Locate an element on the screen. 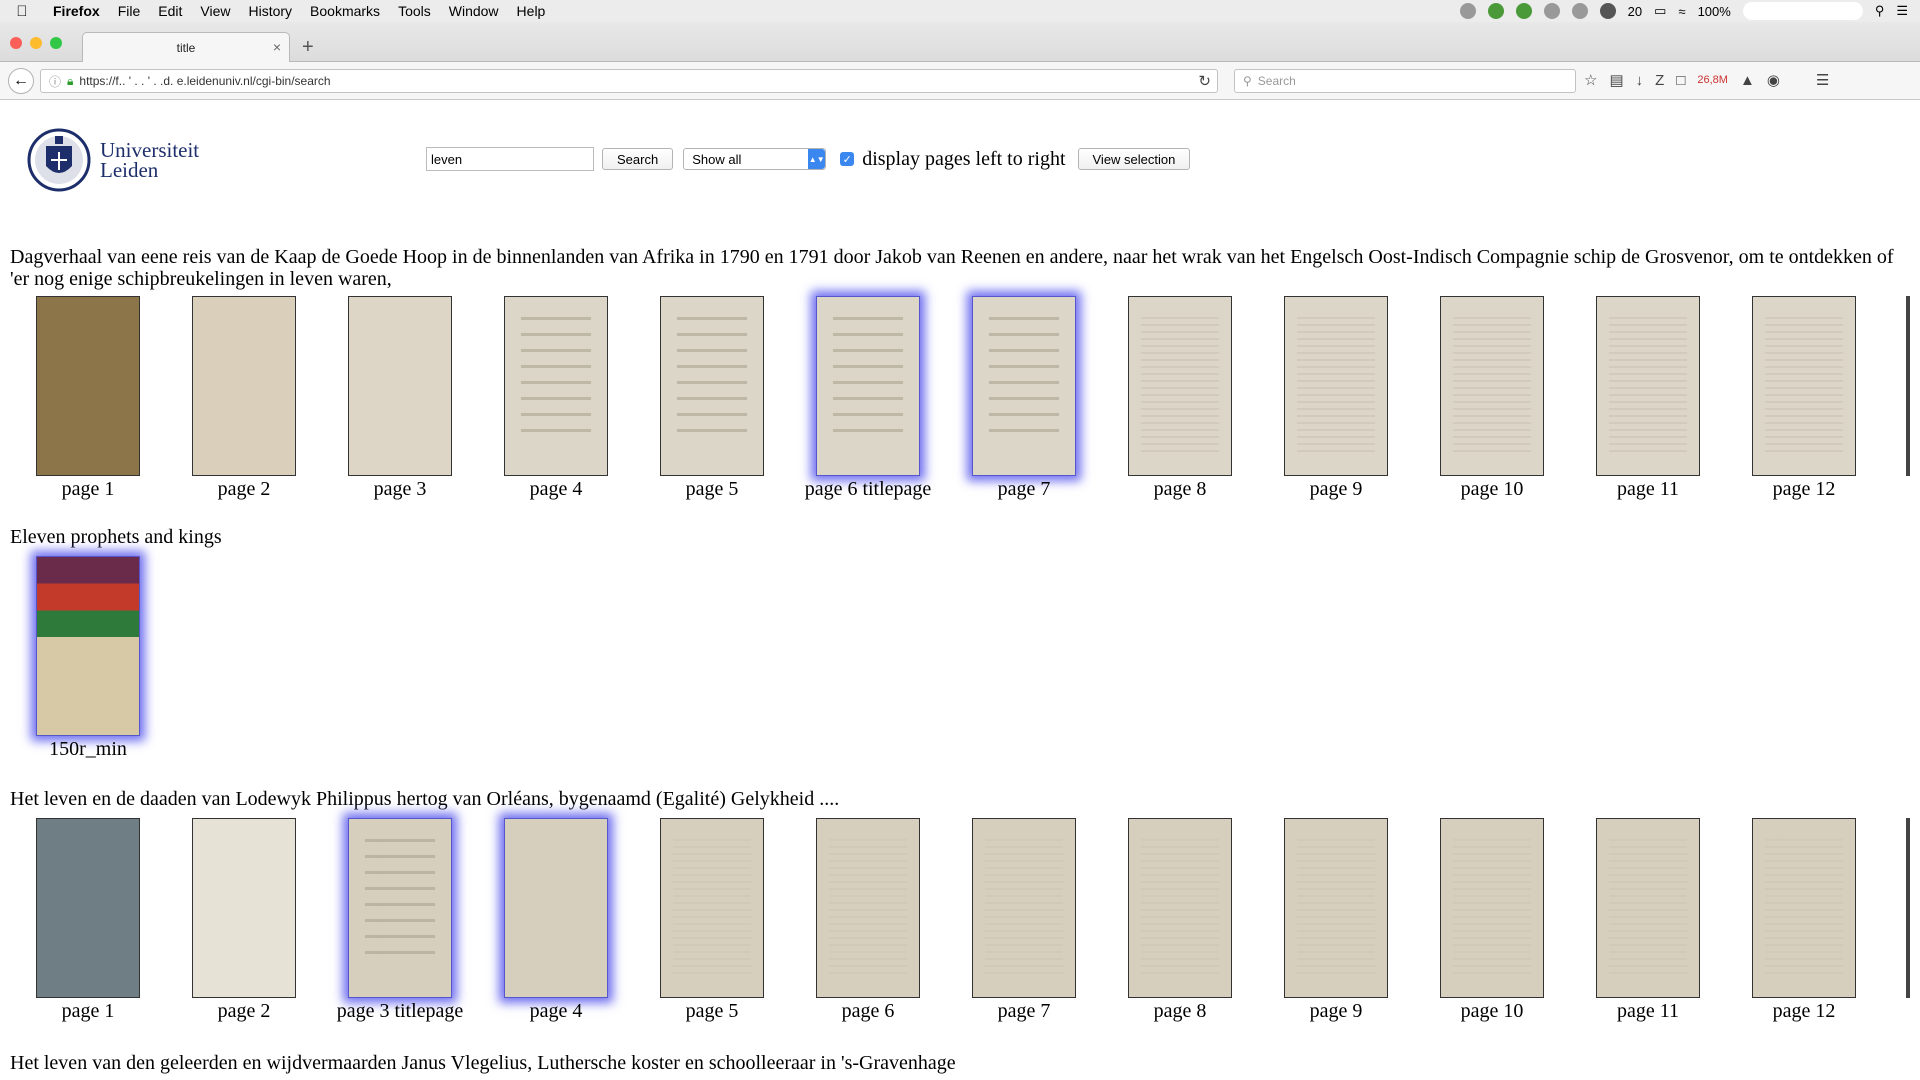 The image size is (1920, 1080). university-logo: Universiteit Leiden is located at coordinates (112, 160).